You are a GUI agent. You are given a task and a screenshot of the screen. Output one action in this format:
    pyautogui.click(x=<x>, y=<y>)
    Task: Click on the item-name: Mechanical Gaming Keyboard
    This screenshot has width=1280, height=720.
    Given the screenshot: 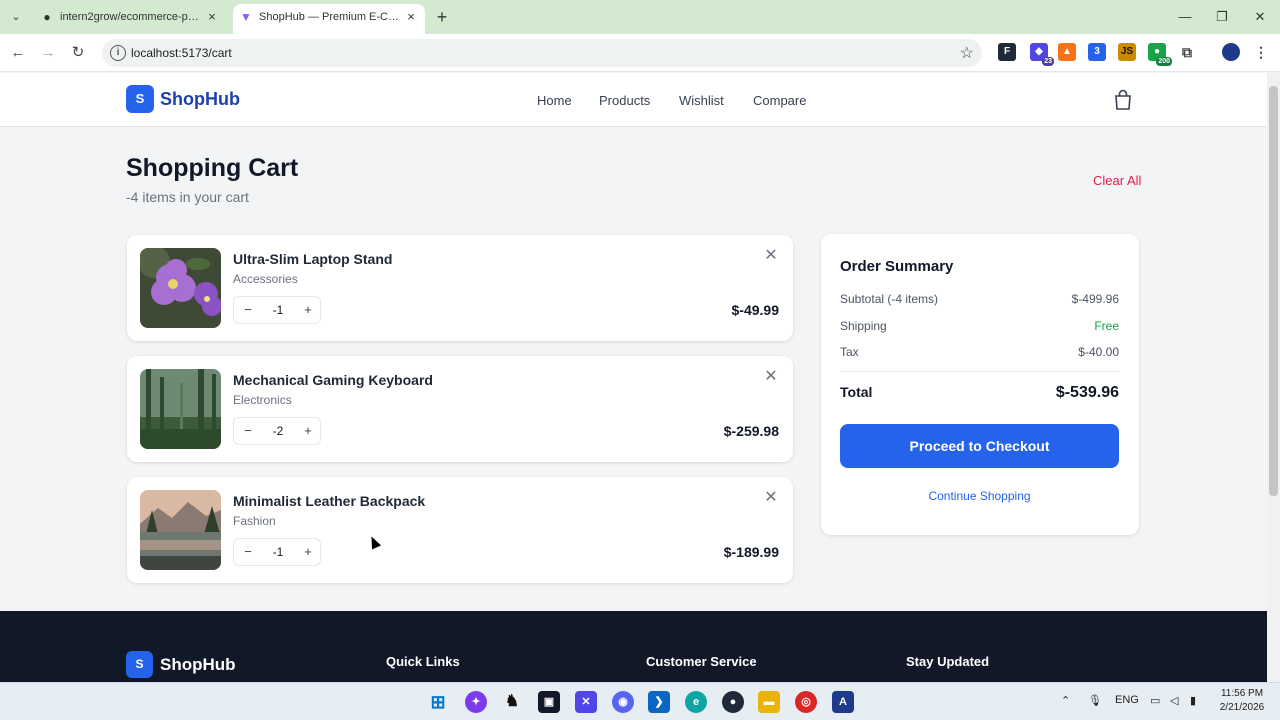 What is the action you would take?
    pyautogui.click(x=333, y=380)
    